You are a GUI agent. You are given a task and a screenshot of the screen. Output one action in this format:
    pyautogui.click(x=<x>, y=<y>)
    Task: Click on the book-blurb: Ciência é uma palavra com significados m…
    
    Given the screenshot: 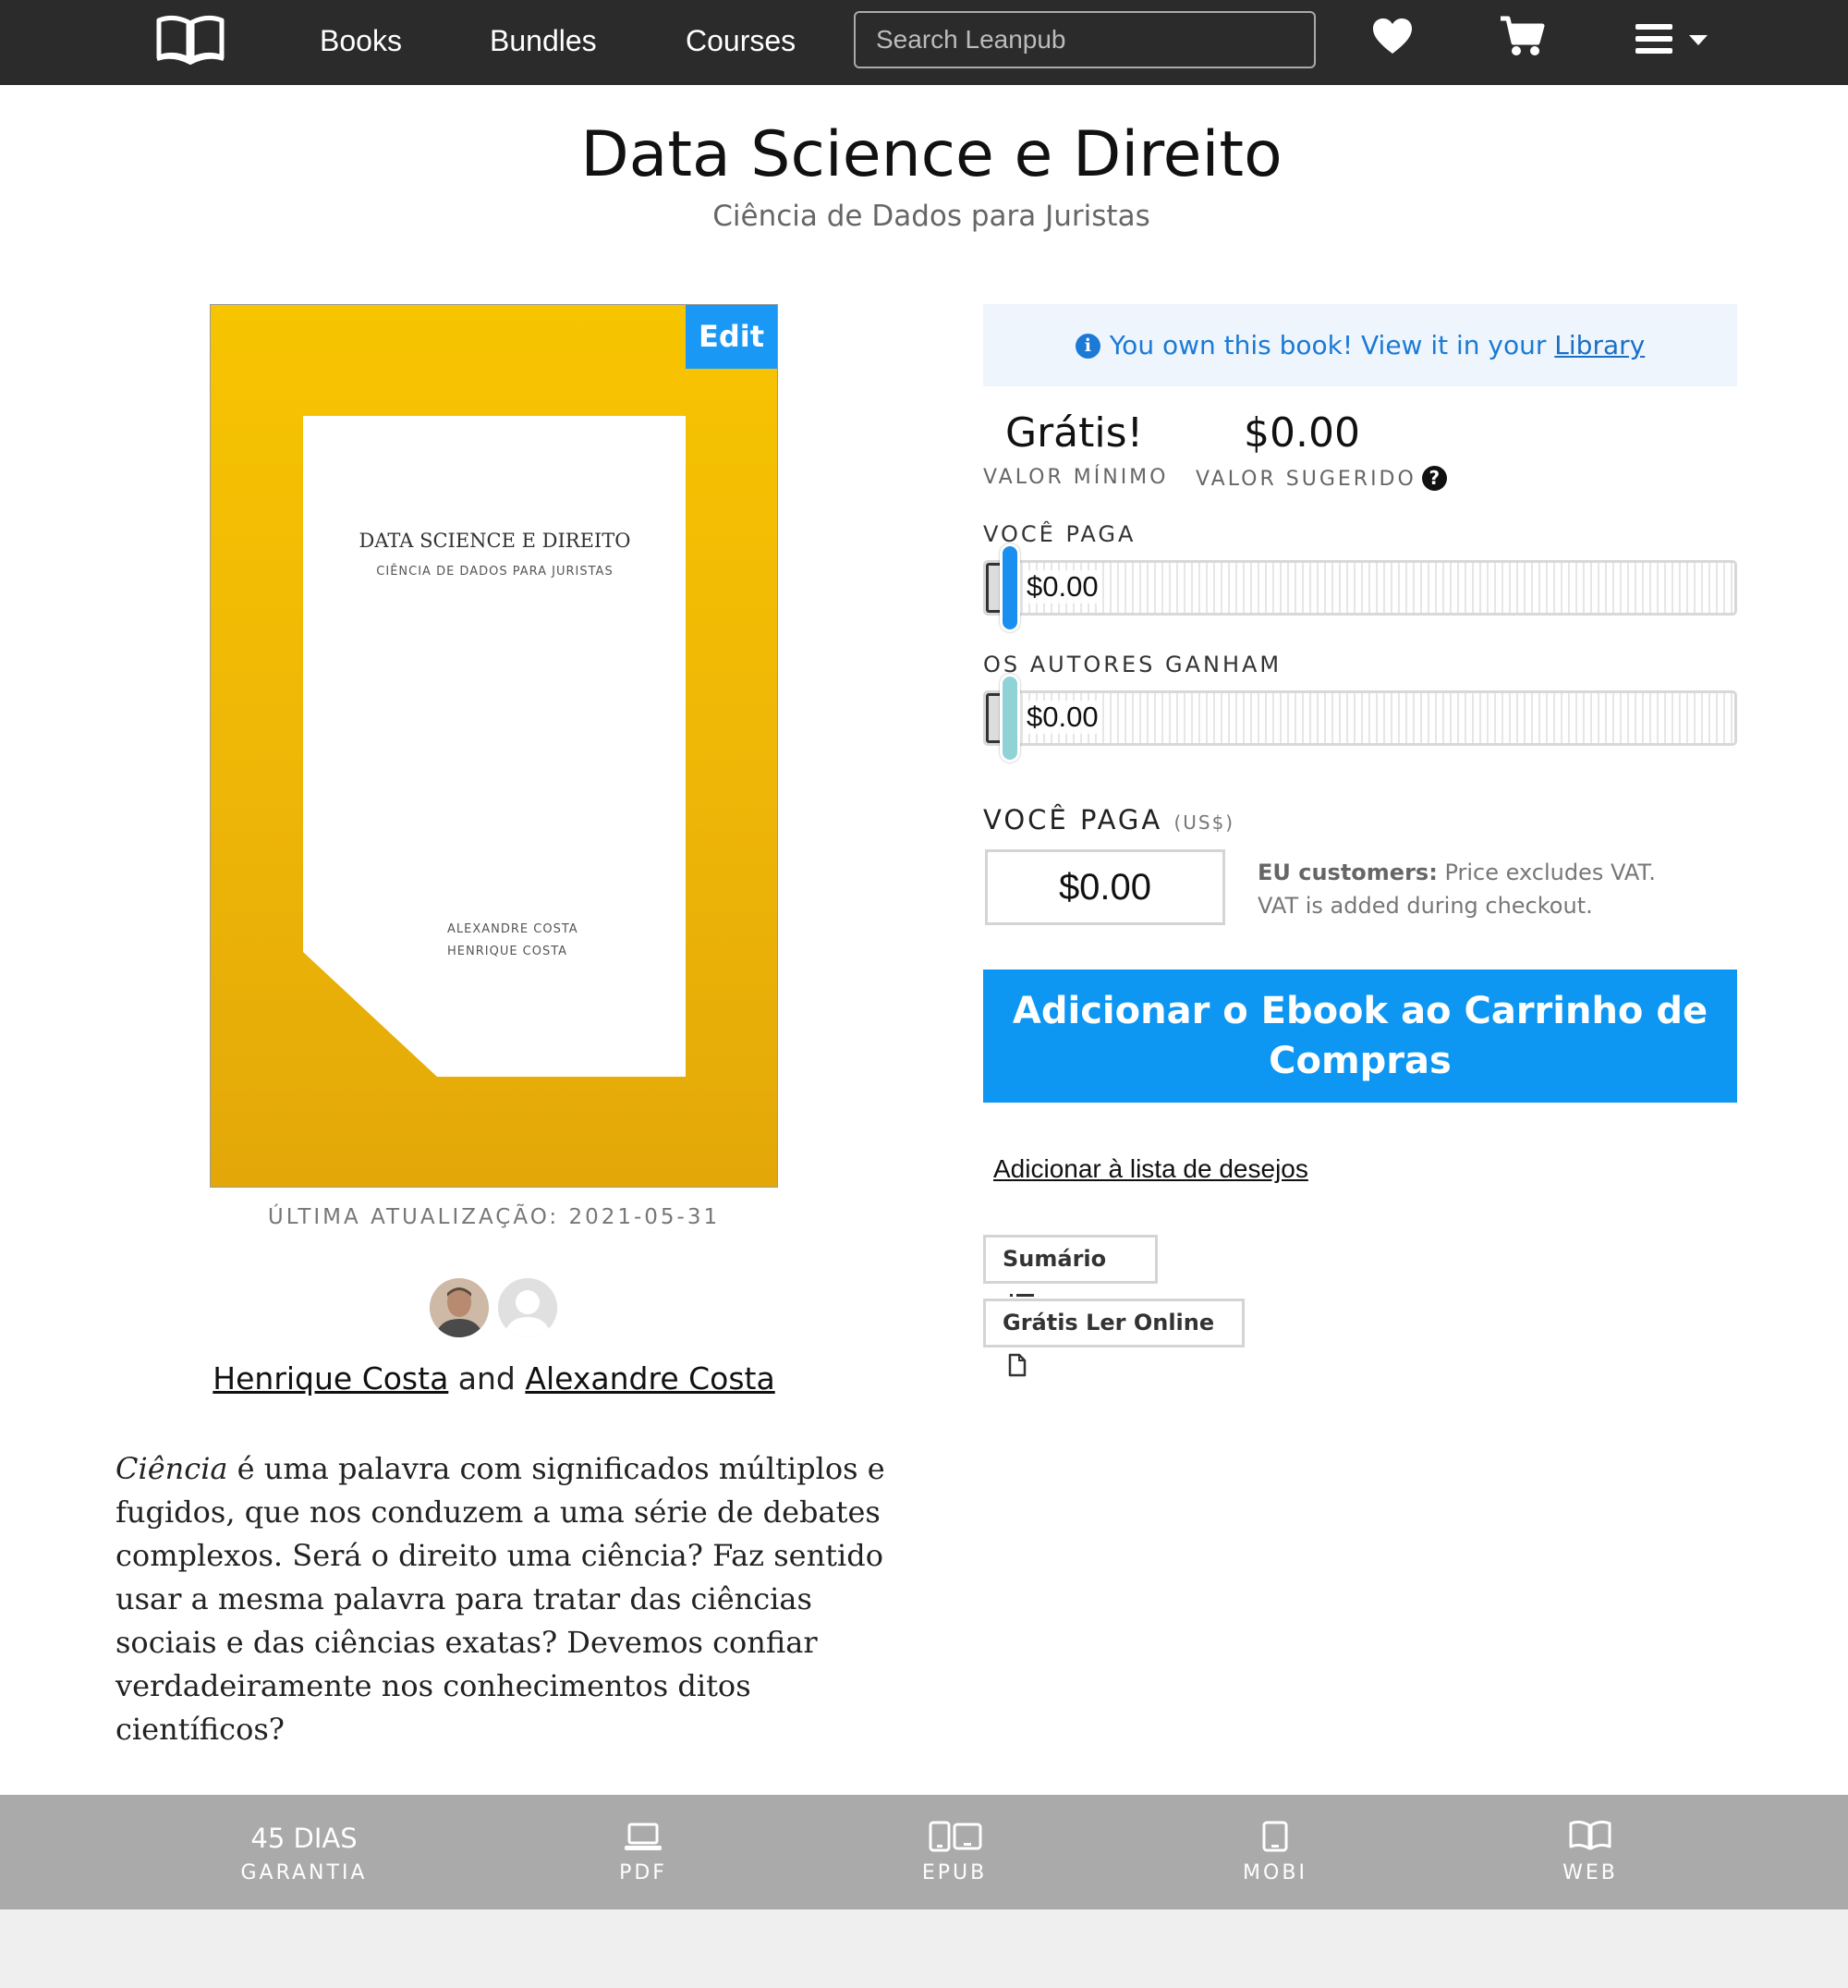 What is the action you would take?
    pyautogui.click(x=504, y=1599)
    